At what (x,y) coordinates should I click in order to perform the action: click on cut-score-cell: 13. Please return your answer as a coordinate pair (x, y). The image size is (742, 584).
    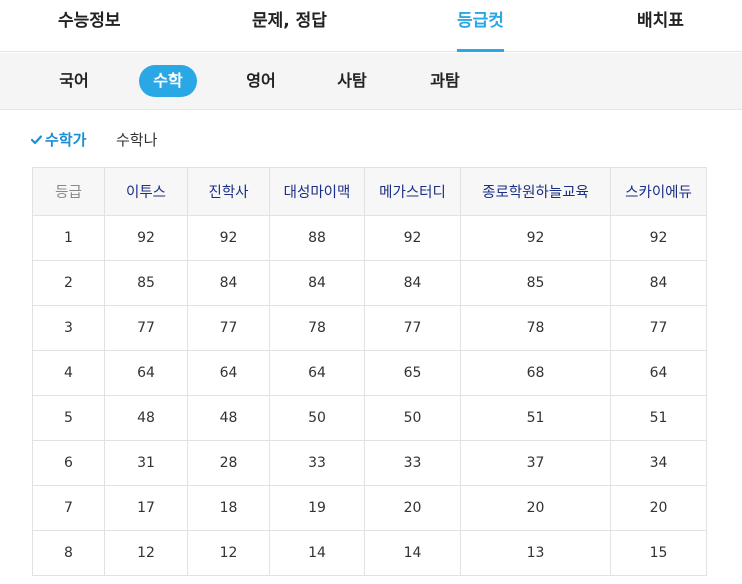
    Looking at the image, I should click on (535, 553).